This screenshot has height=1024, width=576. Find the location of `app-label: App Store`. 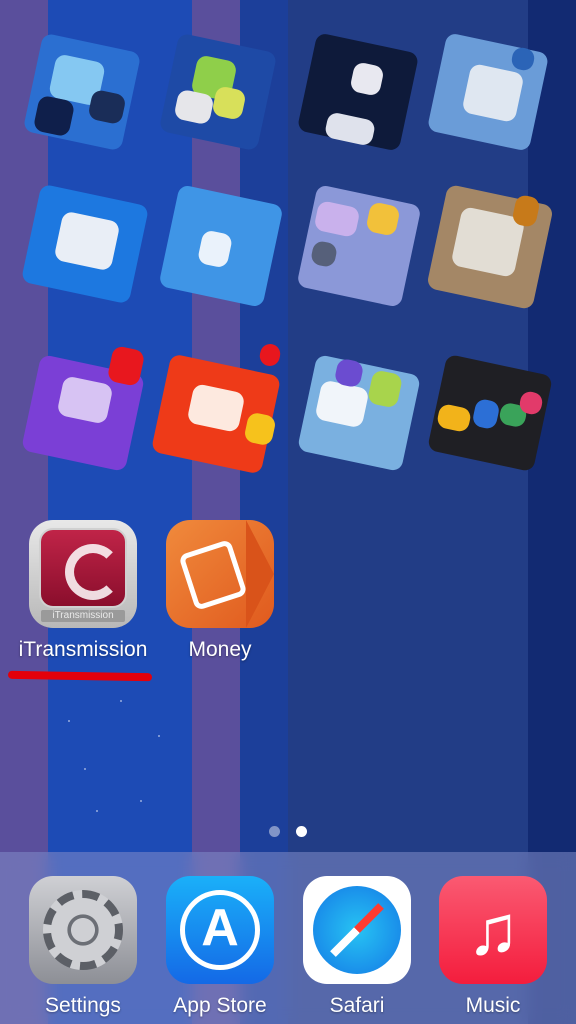

app-label: App Store is located at coordinates (220, 1005).